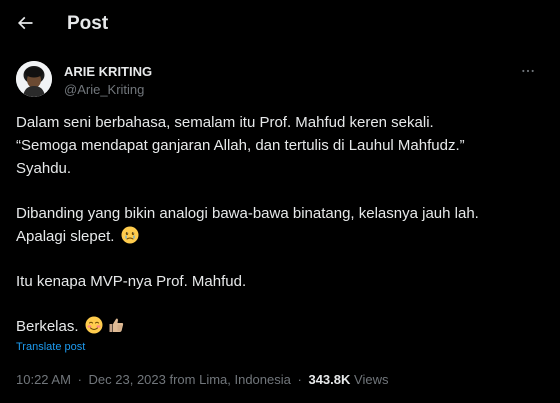 Image resolution: width=560 pixels, height=403 pixels. What do you see at coordinates (44, 168) in the screenshot?
I see `post-line: Syahdu.` at bounding box center [44, 168].